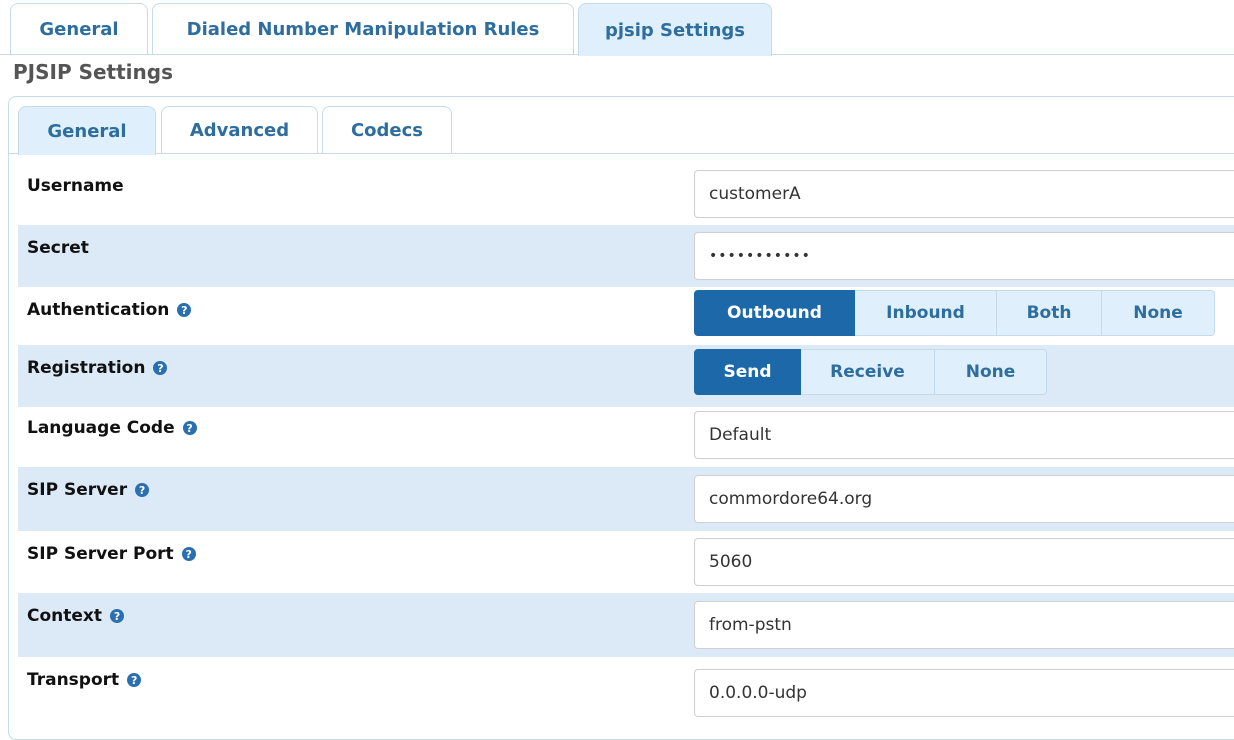  What do you see at coordinates (675, 29) in the screenshot?
I see `tab-pjsip-settings: pjsip Settings` at bounding box center [675, 29].